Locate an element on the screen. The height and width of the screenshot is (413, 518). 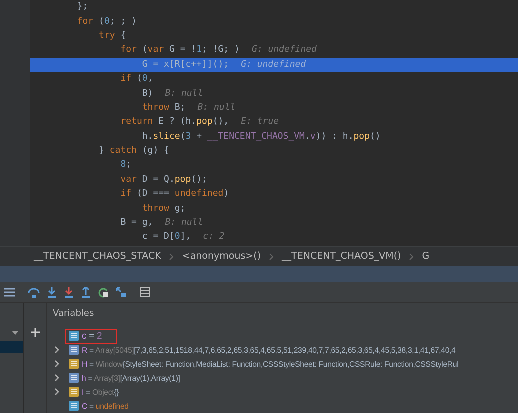
step-out-icon is located at coordinates (86, 292).